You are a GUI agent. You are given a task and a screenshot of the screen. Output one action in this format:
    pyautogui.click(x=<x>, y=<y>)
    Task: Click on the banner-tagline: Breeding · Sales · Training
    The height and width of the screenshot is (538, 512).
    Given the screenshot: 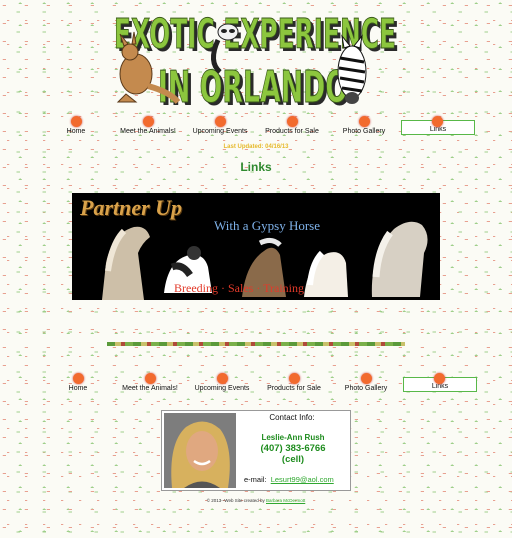 What is the action you would take?
    pyautogui.click(x=239, y=288)
    